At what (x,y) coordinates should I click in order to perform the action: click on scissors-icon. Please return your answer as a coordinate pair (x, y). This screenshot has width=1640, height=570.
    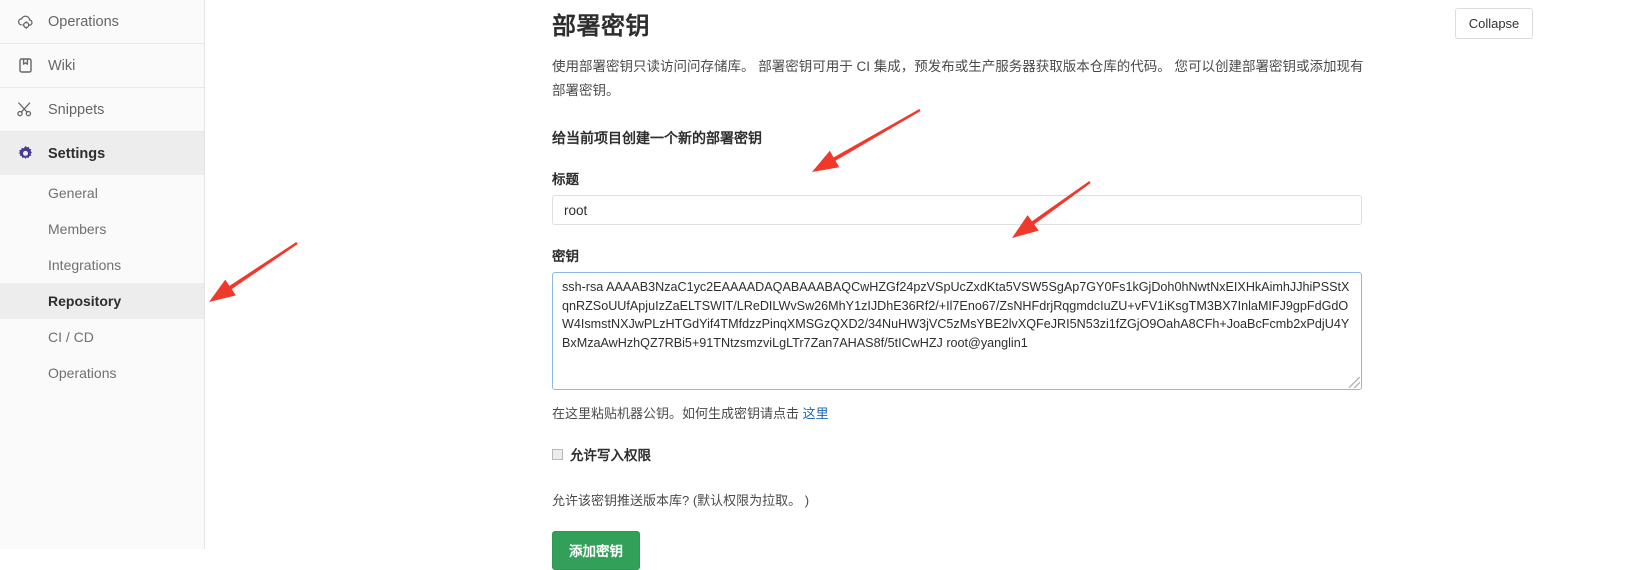
    Looking at the image, I should click on (25, 110).